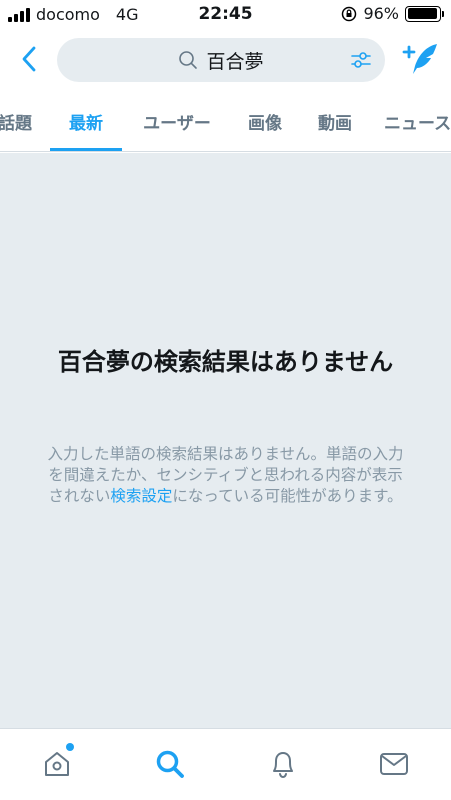 The height and width of the screenshot is (800, 451). I want to click on compose-tweet-icon, so click(421, 59).